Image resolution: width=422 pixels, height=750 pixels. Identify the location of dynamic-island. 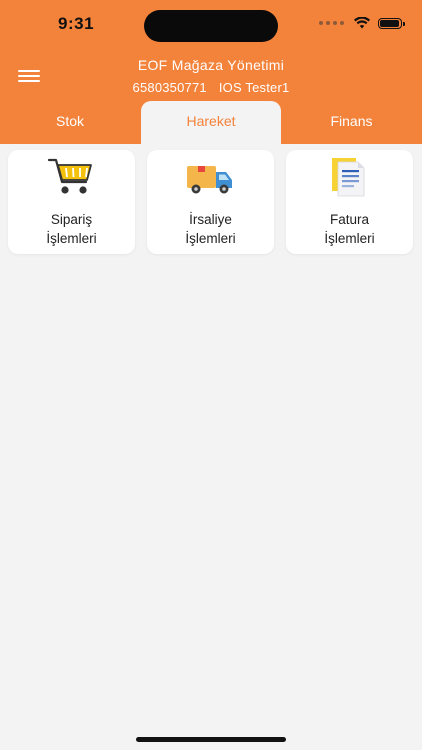
(211, 26).